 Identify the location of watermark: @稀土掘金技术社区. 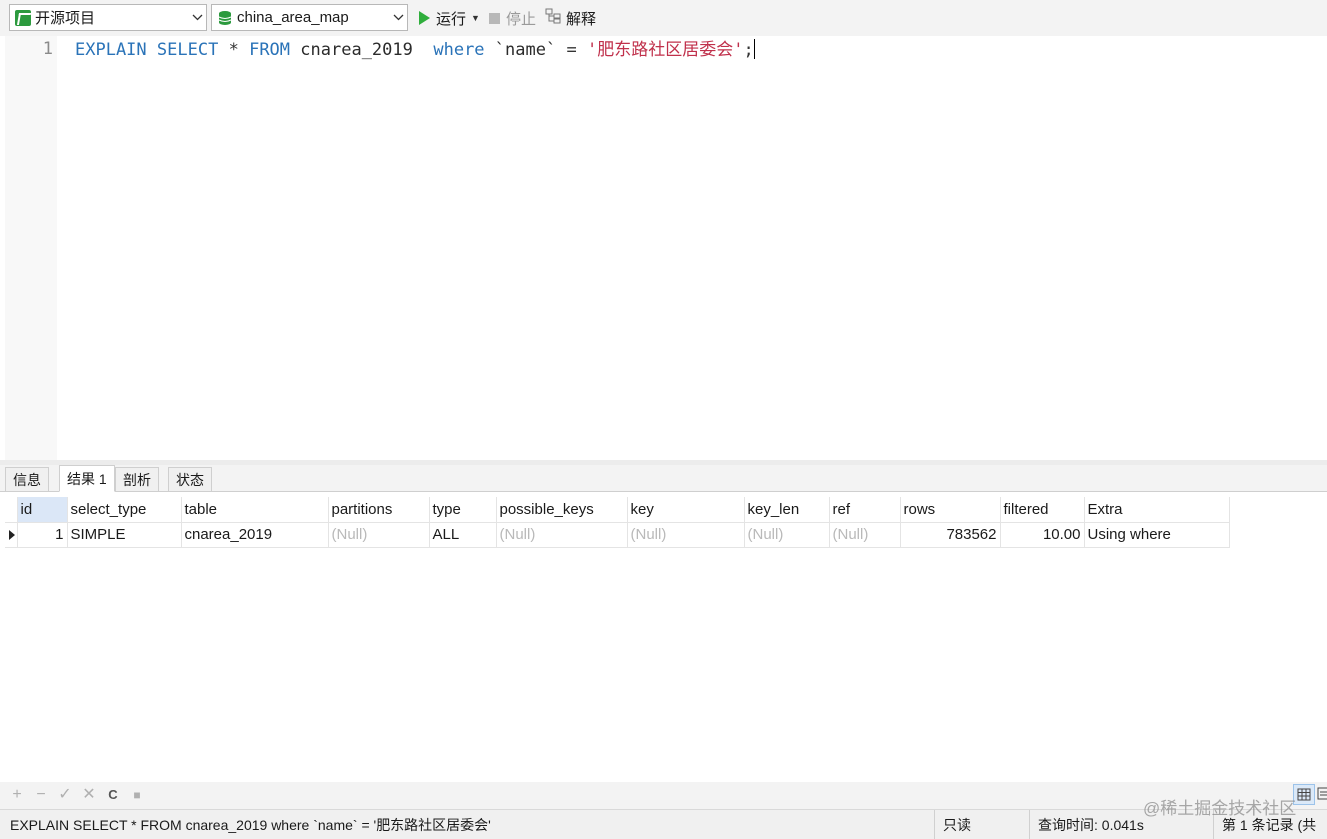
(1220, 808).